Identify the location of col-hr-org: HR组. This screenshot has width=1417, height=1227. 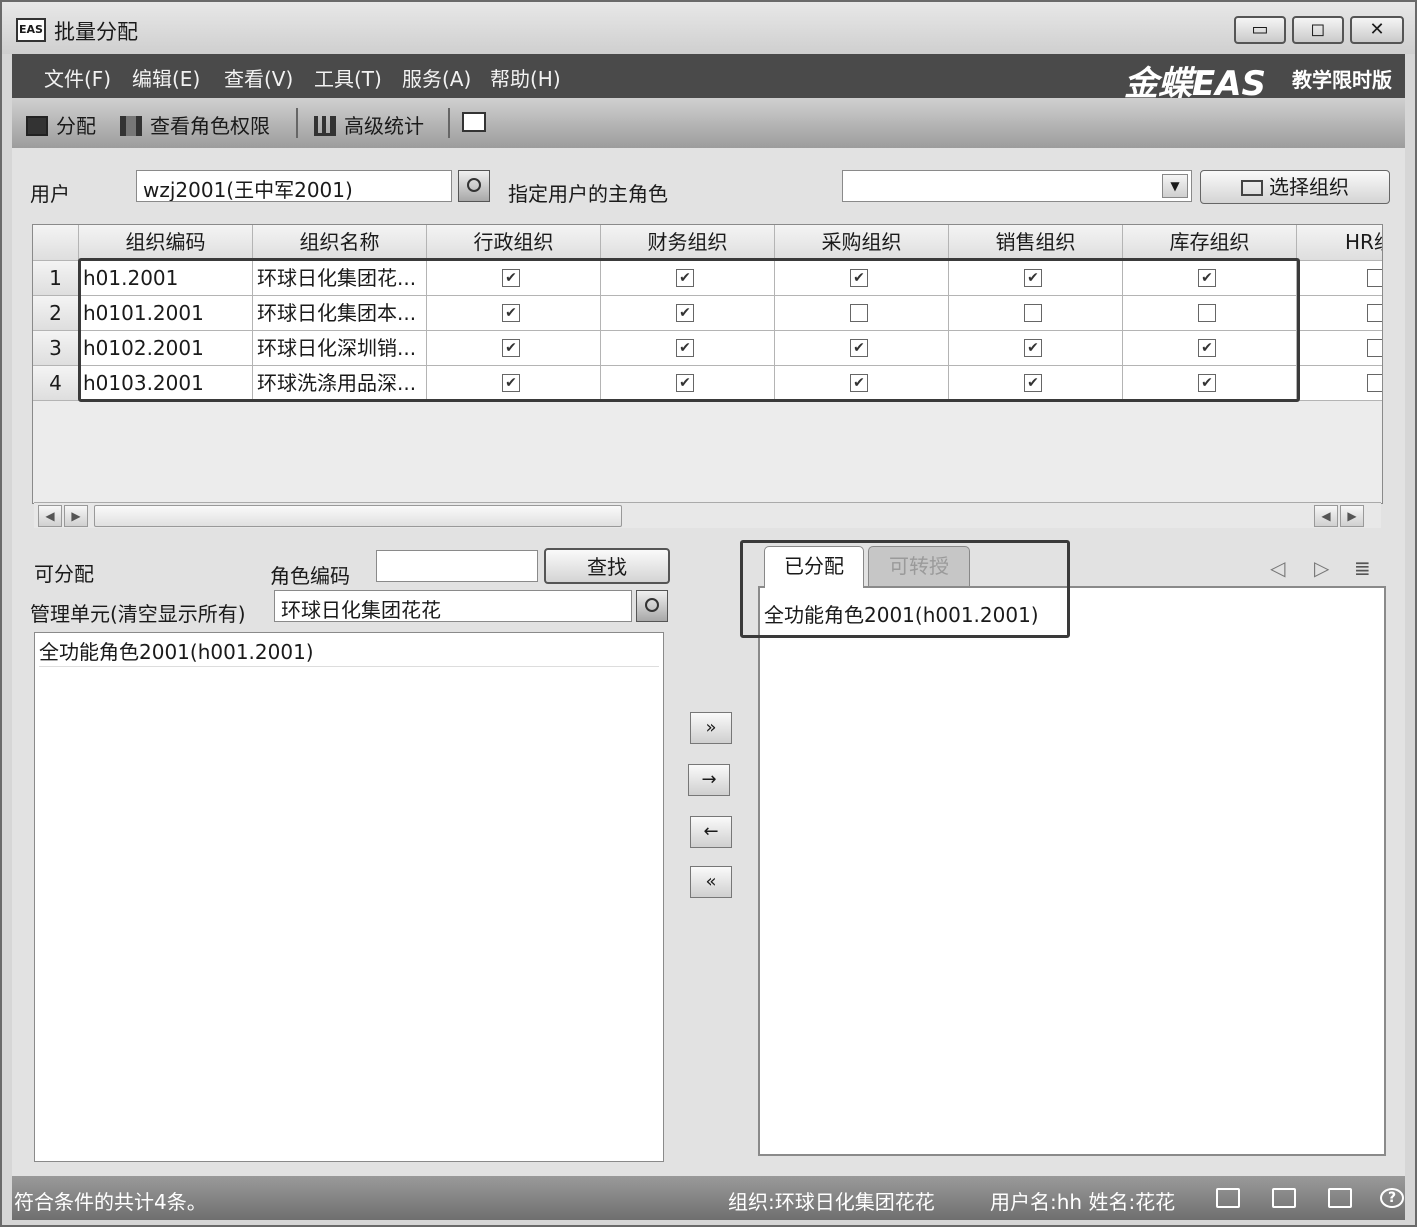
(1339, 243).